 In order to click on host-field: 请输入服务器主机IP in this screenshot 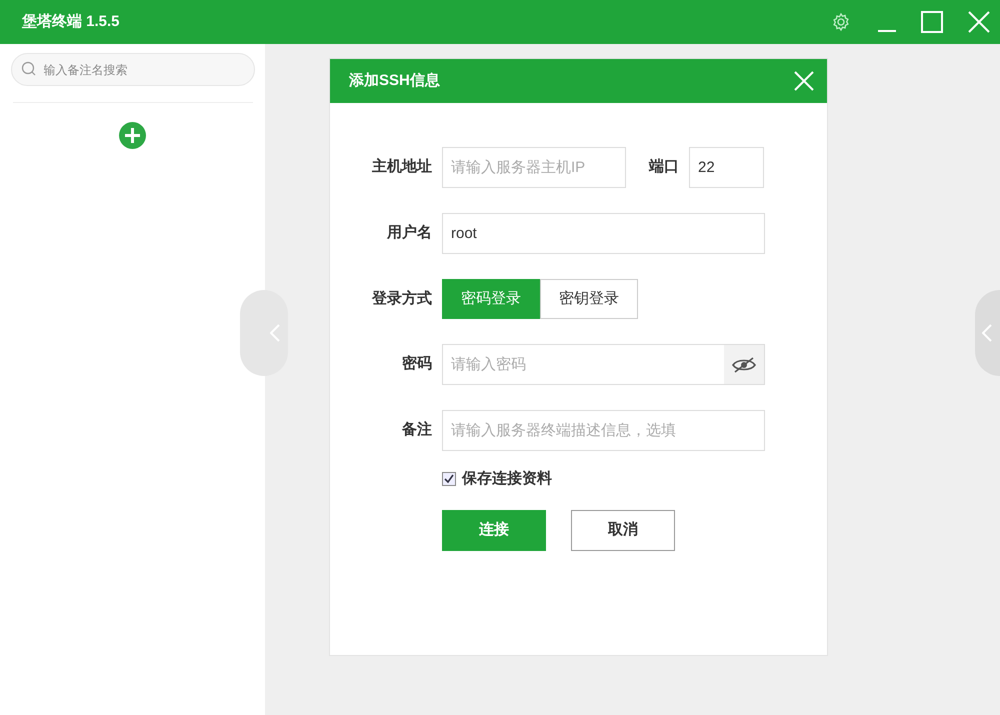, I will do `click(534, 167)`.